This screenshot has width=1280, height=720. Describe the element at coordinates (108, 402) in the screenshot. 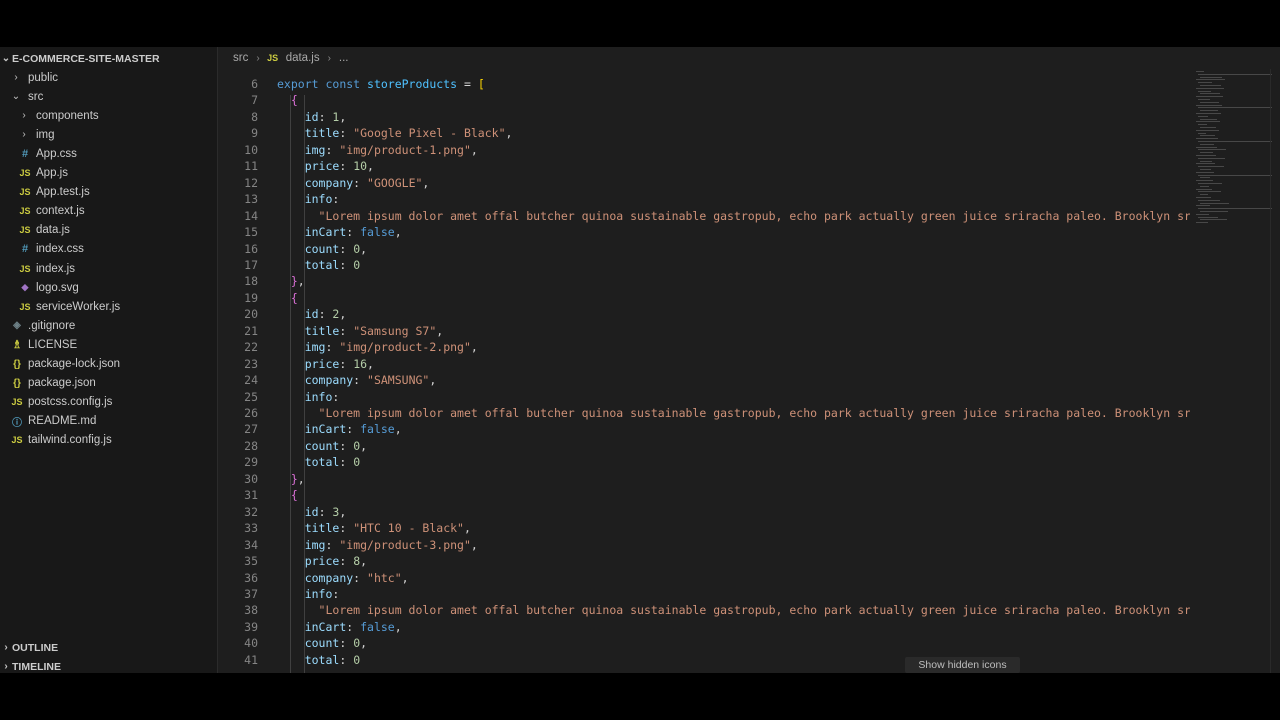

I see `explorer-item: JS postcss.config.js` at that location.